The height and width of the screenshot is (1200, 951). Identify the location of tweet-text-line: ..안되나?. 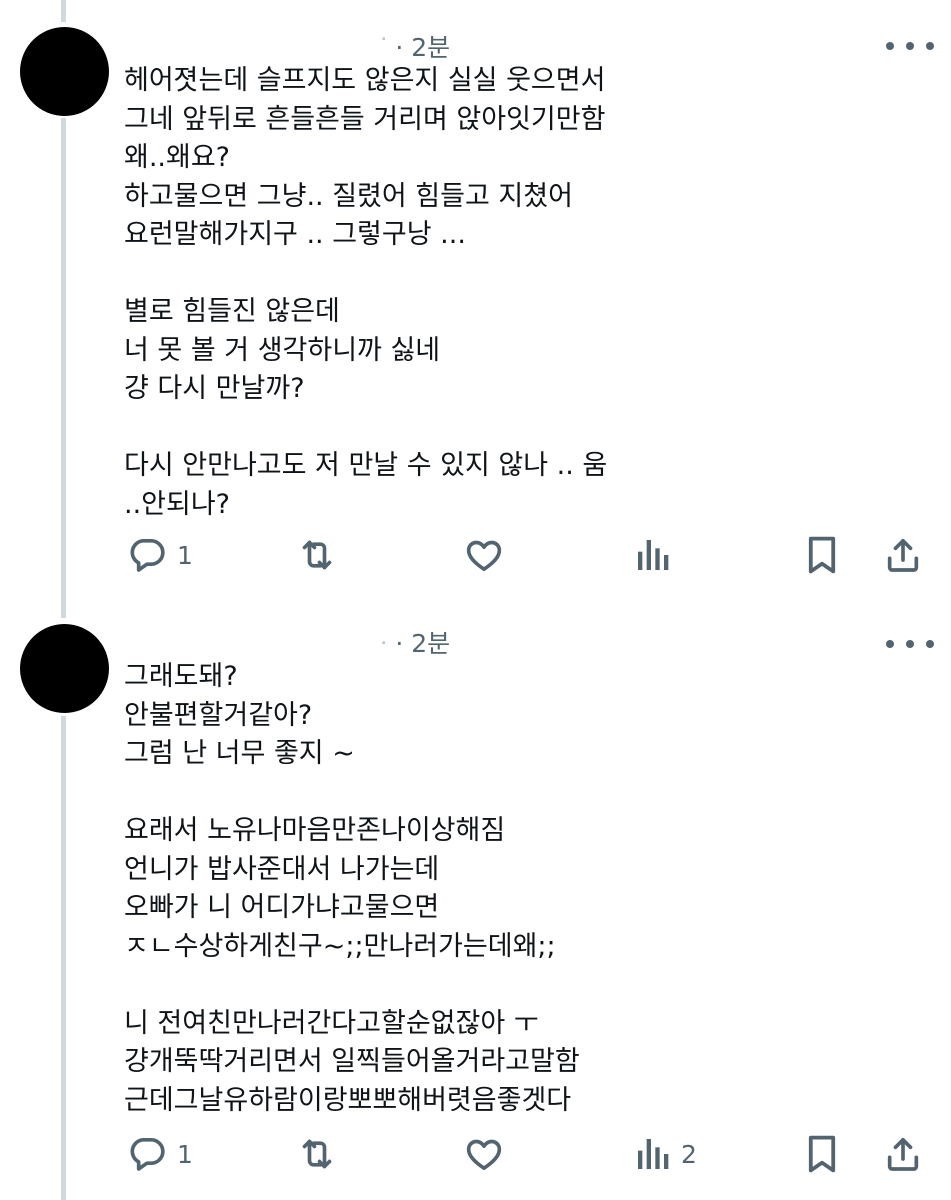
(177, 504).